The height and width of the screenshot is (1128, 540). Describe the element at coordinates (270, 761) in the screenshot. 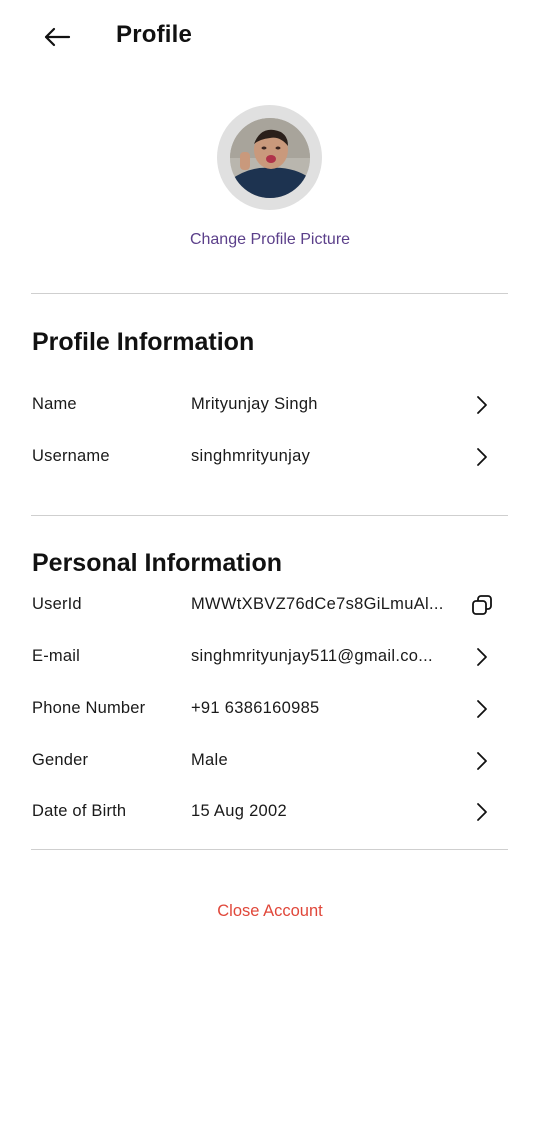

I see `row-gender: Gender Male` at that location.